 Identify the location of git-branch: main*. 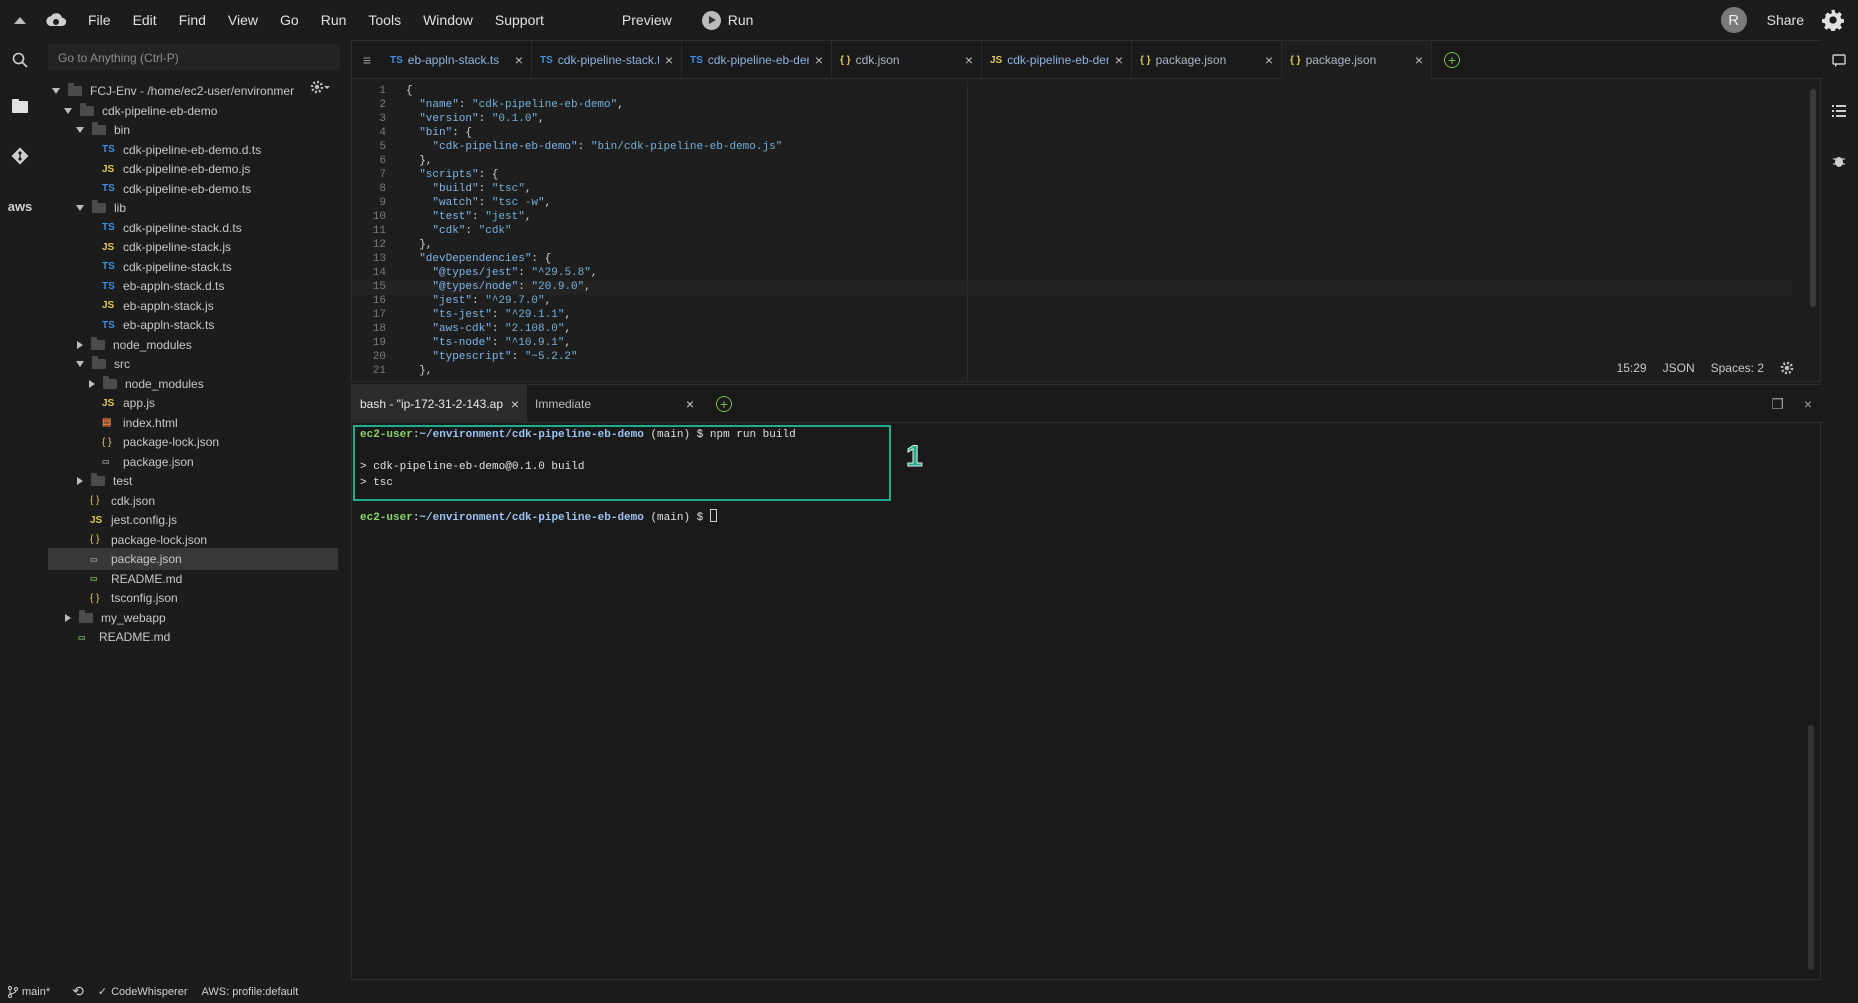
(29, 991).